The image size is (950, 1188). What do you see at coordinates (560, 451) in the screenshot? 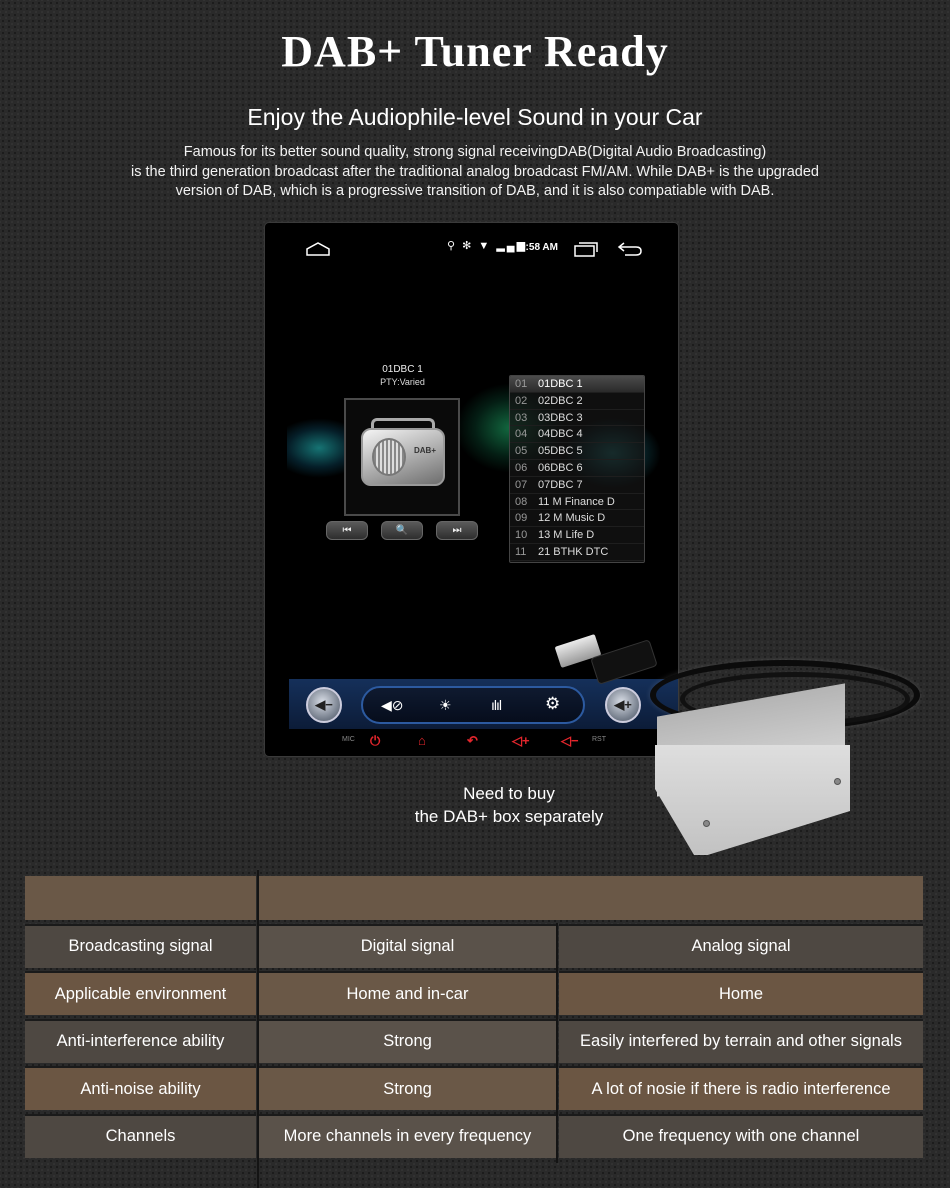
I see `station-name: 05DBC 5` at bounding box center [560, 451].